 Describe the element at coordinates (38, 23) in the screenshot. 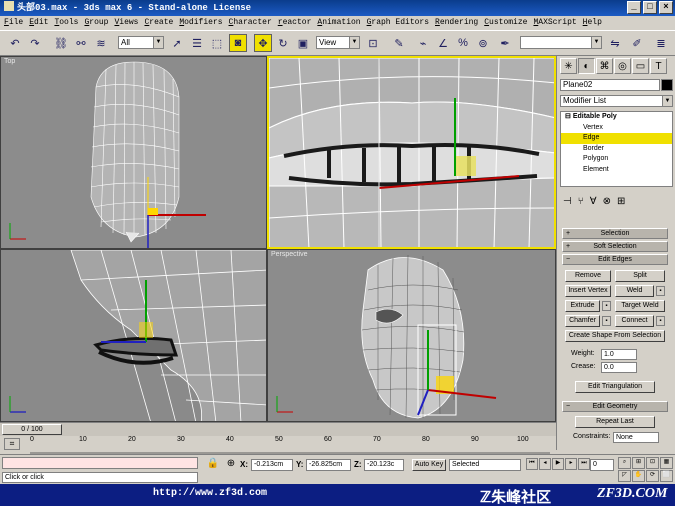

I see `menu-edit: Edit` at that location.